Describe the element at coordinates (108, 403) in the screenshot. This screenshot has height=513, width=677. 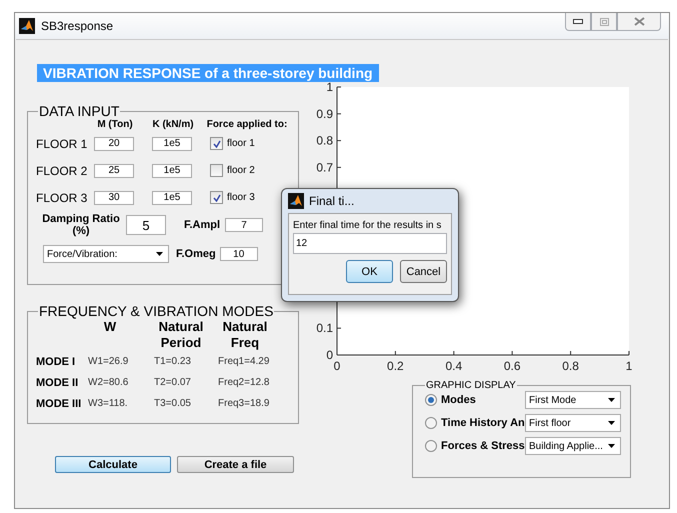
I see `table-cell-text: W3=118.` at that location.